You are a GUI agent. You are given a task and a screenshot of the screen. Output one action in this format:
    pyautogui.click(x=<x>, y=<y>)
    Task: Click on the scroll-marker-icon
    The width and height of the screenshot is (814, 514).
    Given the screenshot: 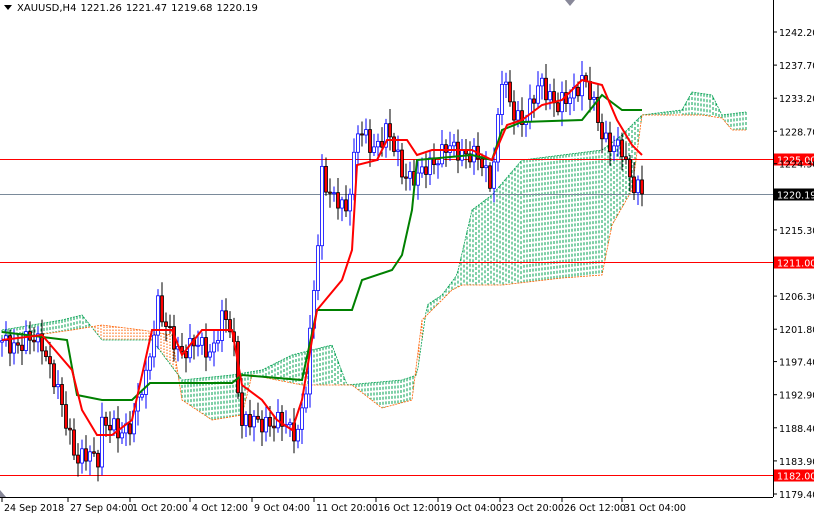 What is the action you would take?
    pyautogui.click(x=3, y=493)
    